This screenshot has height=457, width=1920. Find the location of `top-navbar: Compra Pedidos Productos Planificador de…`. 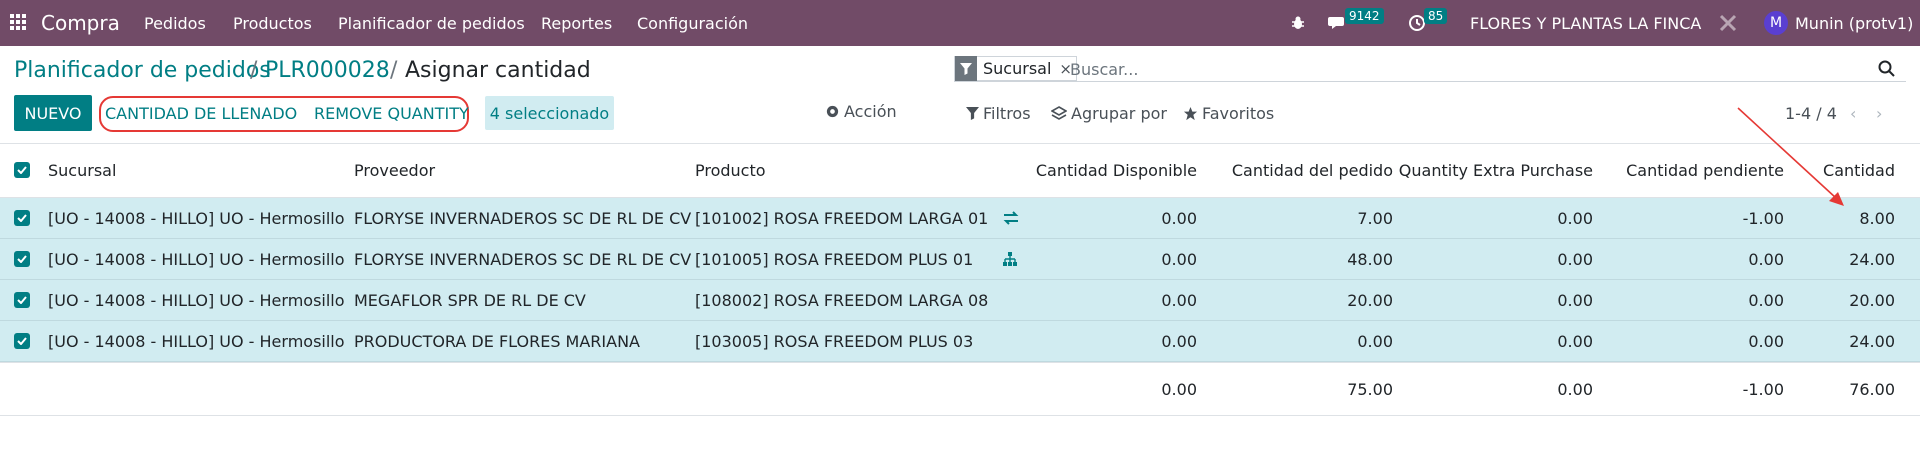

top-navbar: Compra Pedidos Productos Planificador de… is located at coordinates (960, 23).